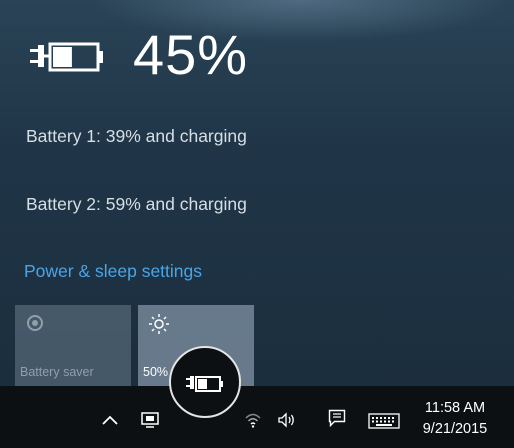  I want to click on notification-icon, so click(337, 418).